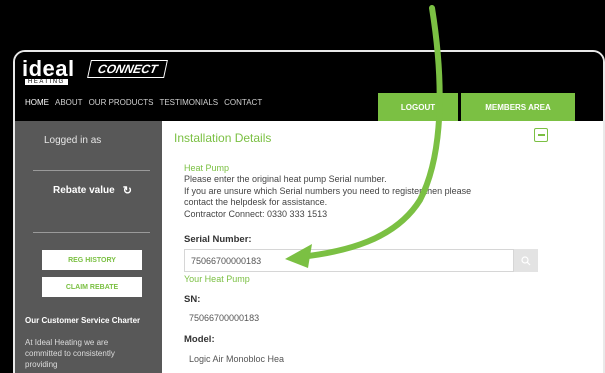  I want to click on refresh-icon: ↻, so click(127, 190).